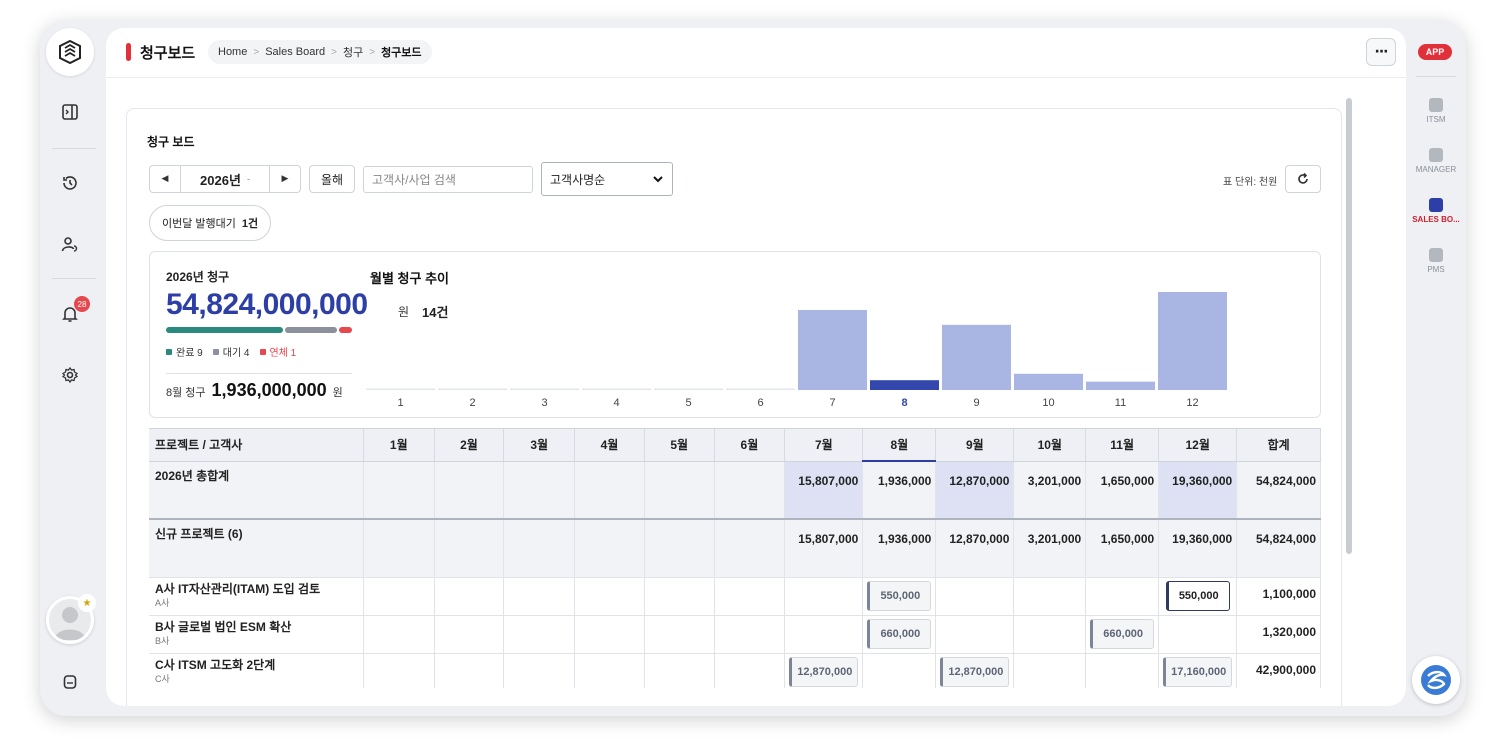  What do you see at coordinates (256, 634) in the screenshot?
I see `row-name-cell: B사 글로벌 법인 ESM 확산 B사` at bounding box center [256, 634].